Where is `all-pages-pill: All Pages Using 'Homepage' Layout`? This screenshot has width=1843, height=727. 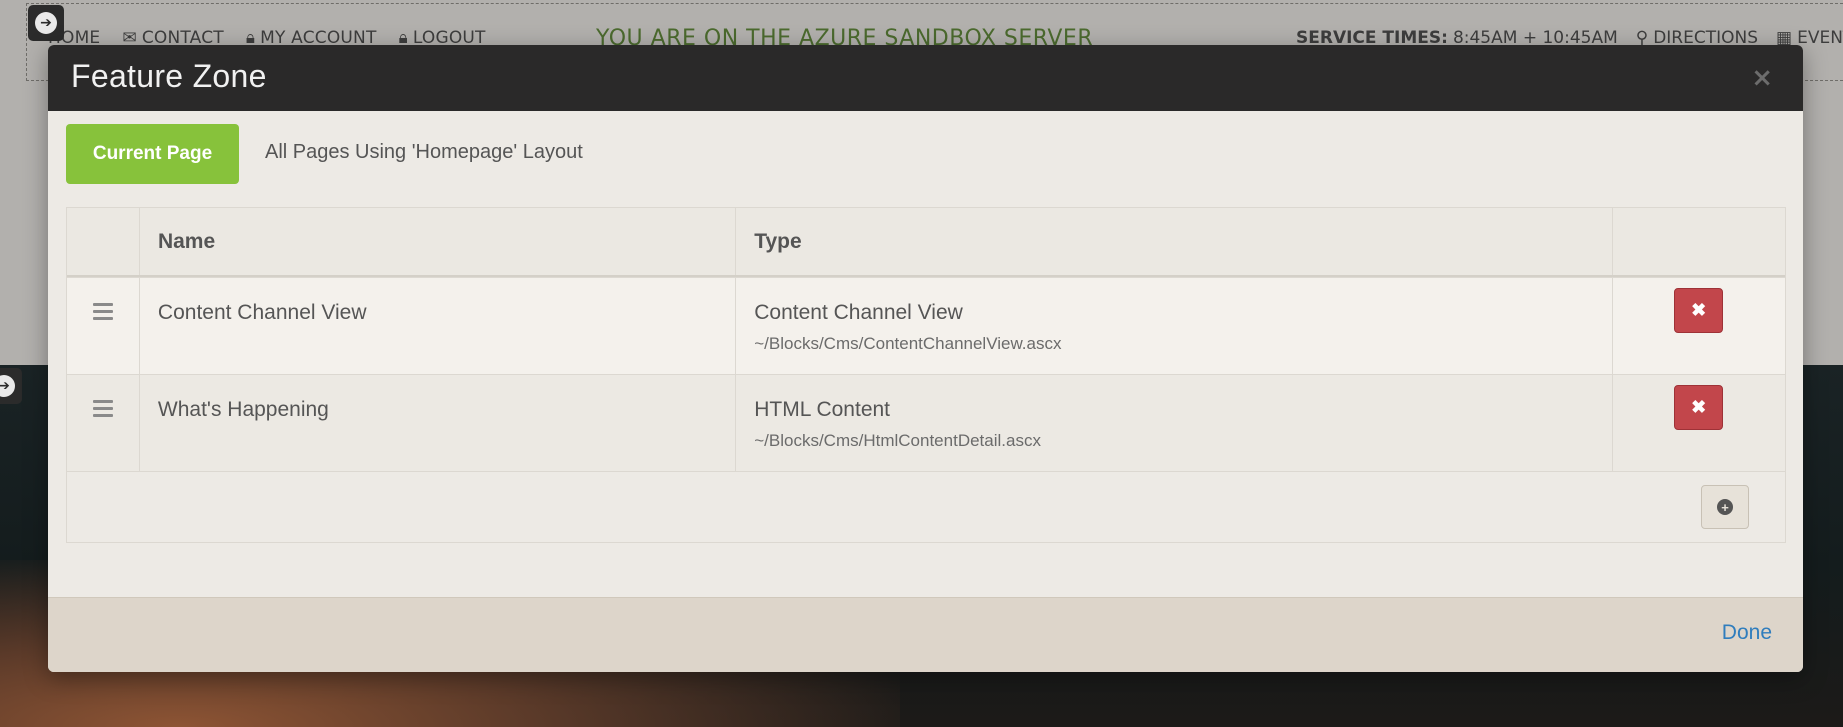
all-pages-pill: All Pages Using 'Homepage' Layout is located at coordinates (424, 152).